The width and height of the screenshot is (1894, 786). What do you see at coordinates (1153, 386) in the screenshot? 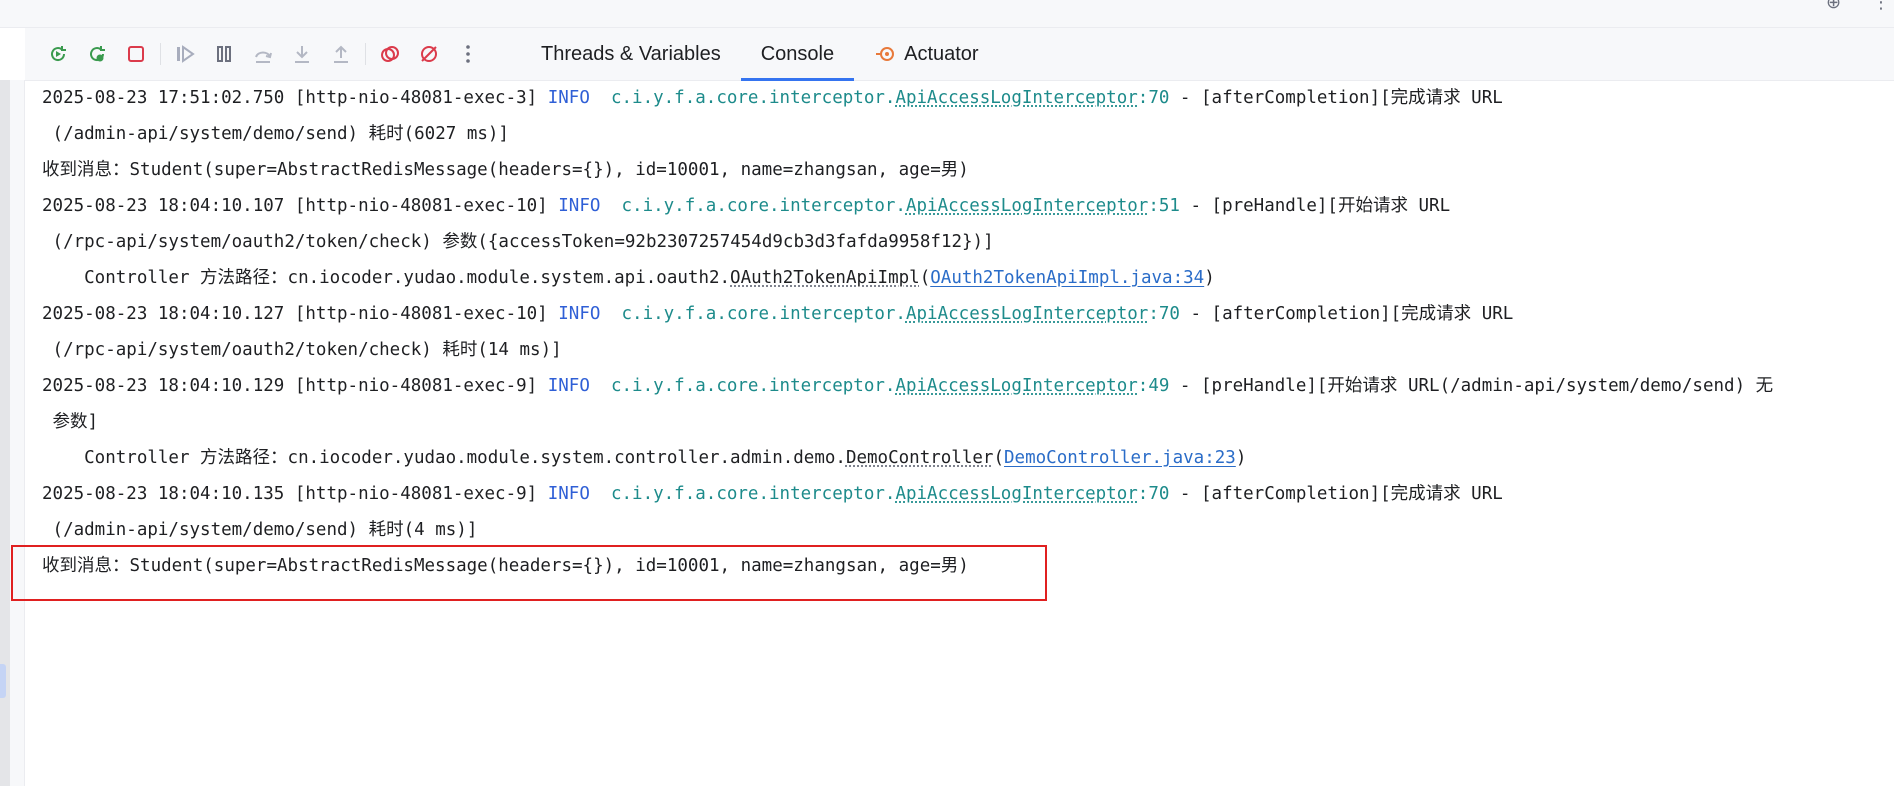
I see `logger-line-number: :49` at bounding box center [1153, 386].